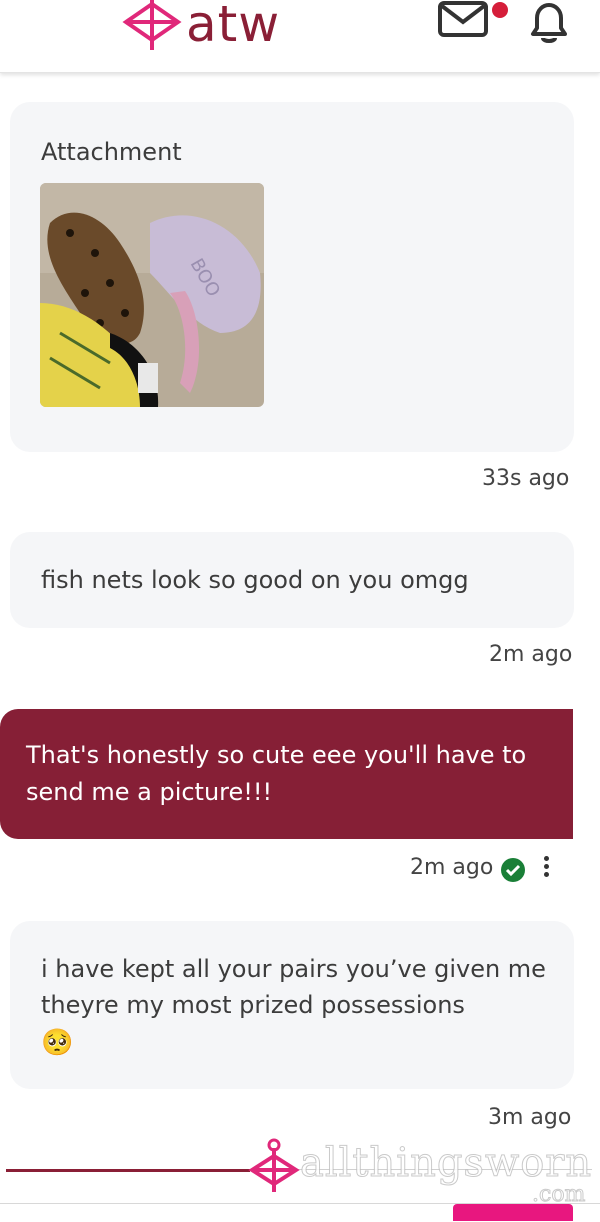  Describe the element at coordinates (255, 580) in the screenshot. I see `message-text: fish nets look so good on you omgg` at that location.